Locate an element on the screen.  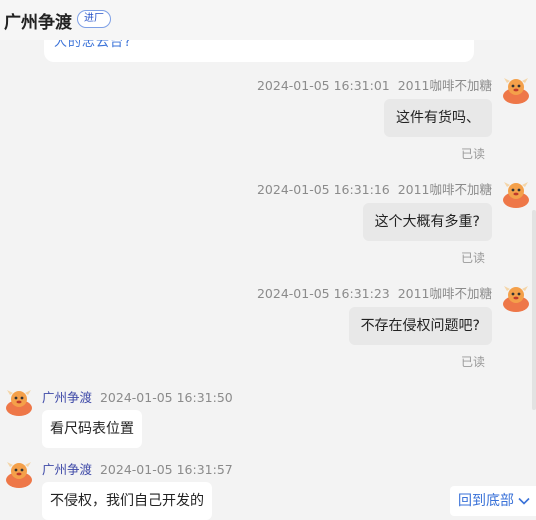
message-meta: 2024-01-05 16:31:01 2011咖啡不加糖 is located at coordinates (374, 84).